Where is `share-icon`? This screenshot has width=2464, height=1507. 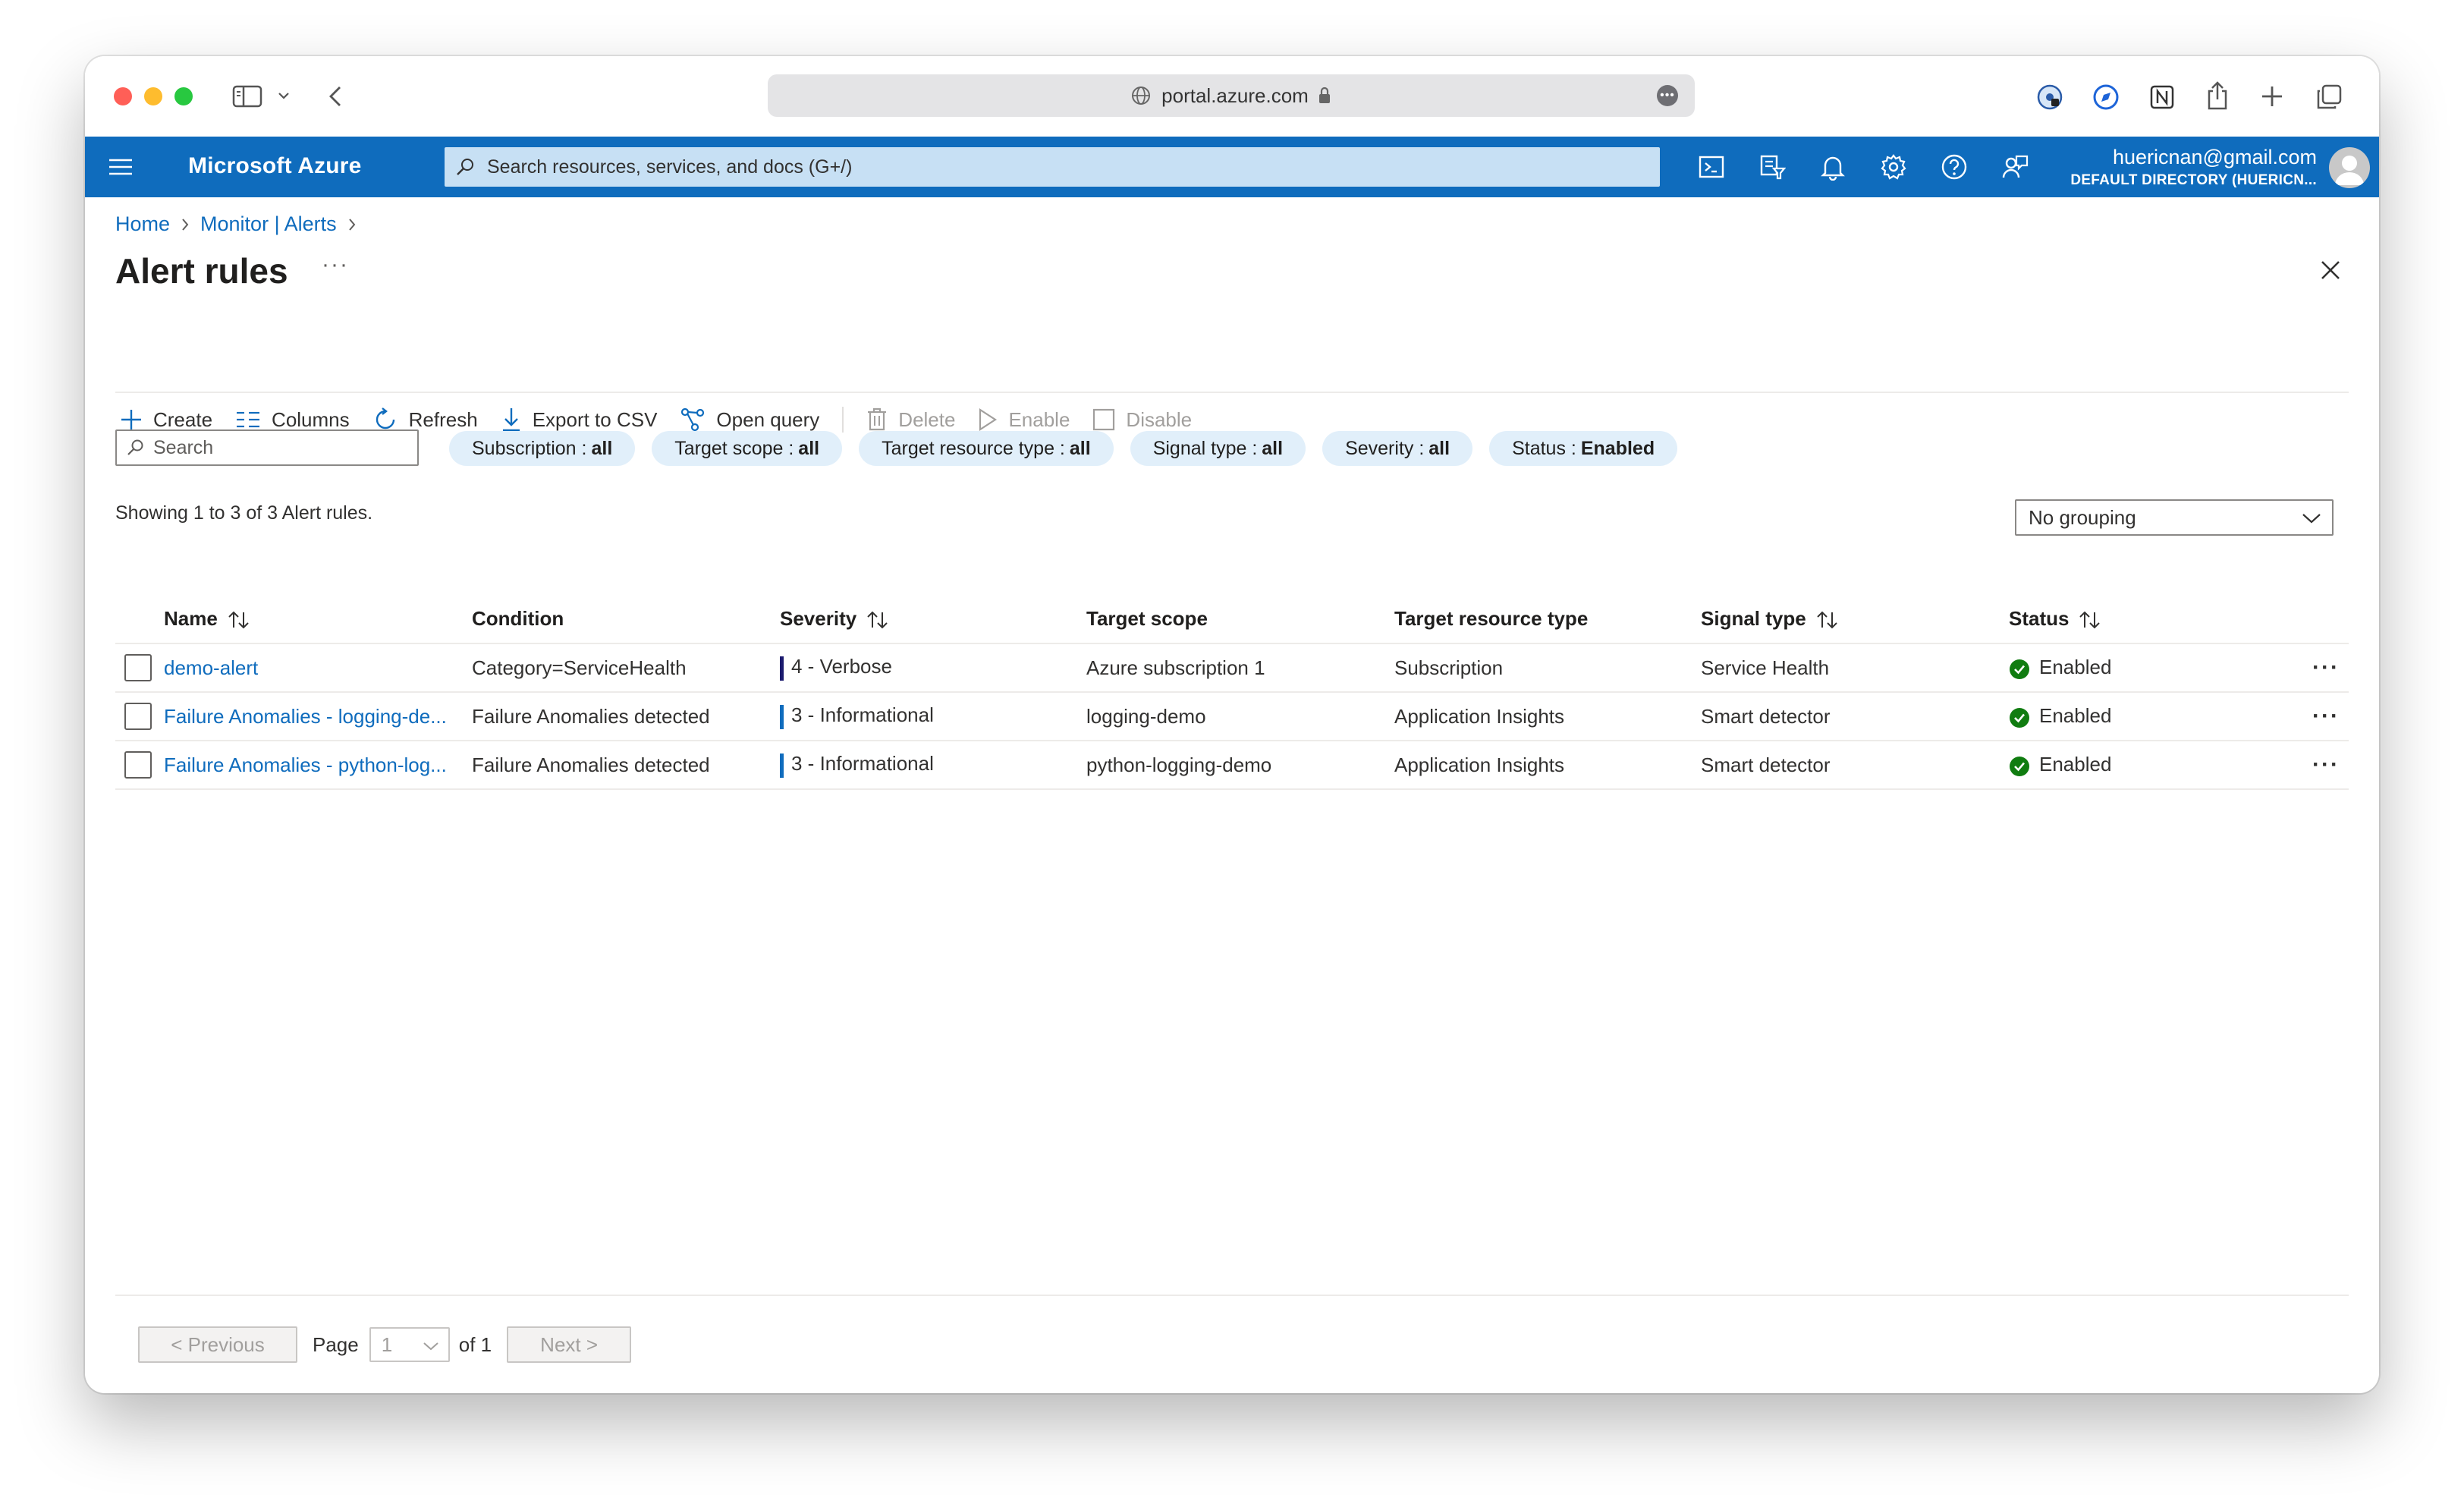
share-icon is located at coordinates (2217, 95).